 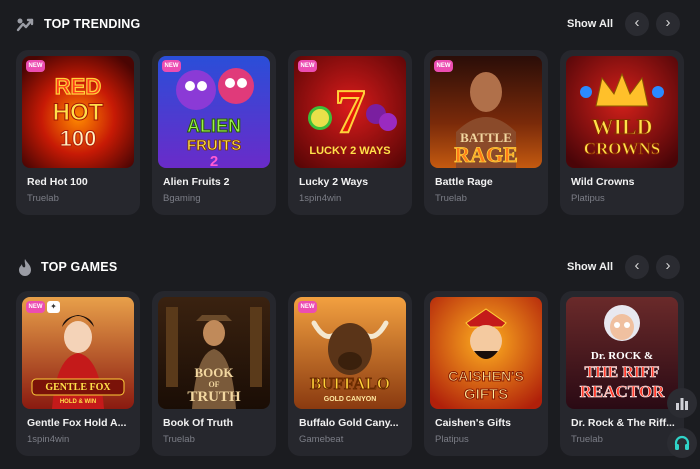 I want to click on game-card: BATTLE RAGE NEW Battle Rage Truelab, so click(x=486, y=132).